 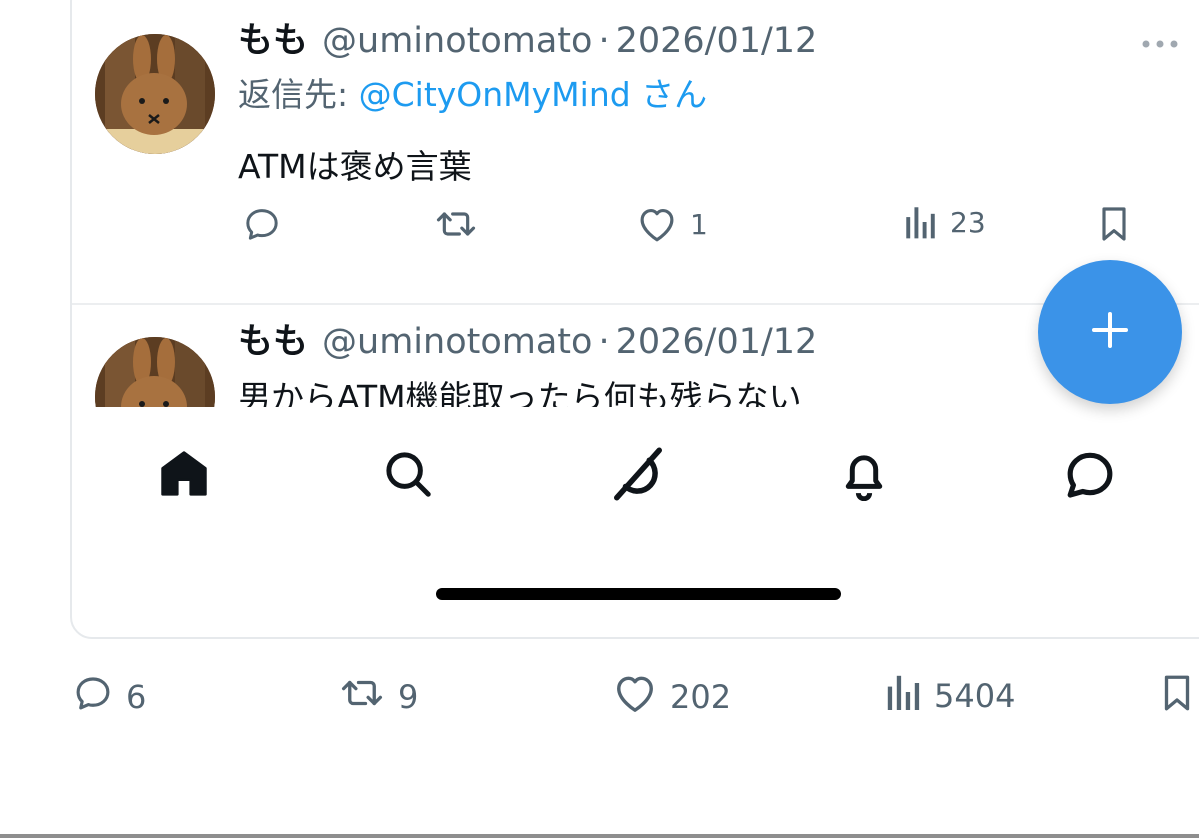 I want to click on post-text: ATMは褒め言葉, so click(x=355, y=166).